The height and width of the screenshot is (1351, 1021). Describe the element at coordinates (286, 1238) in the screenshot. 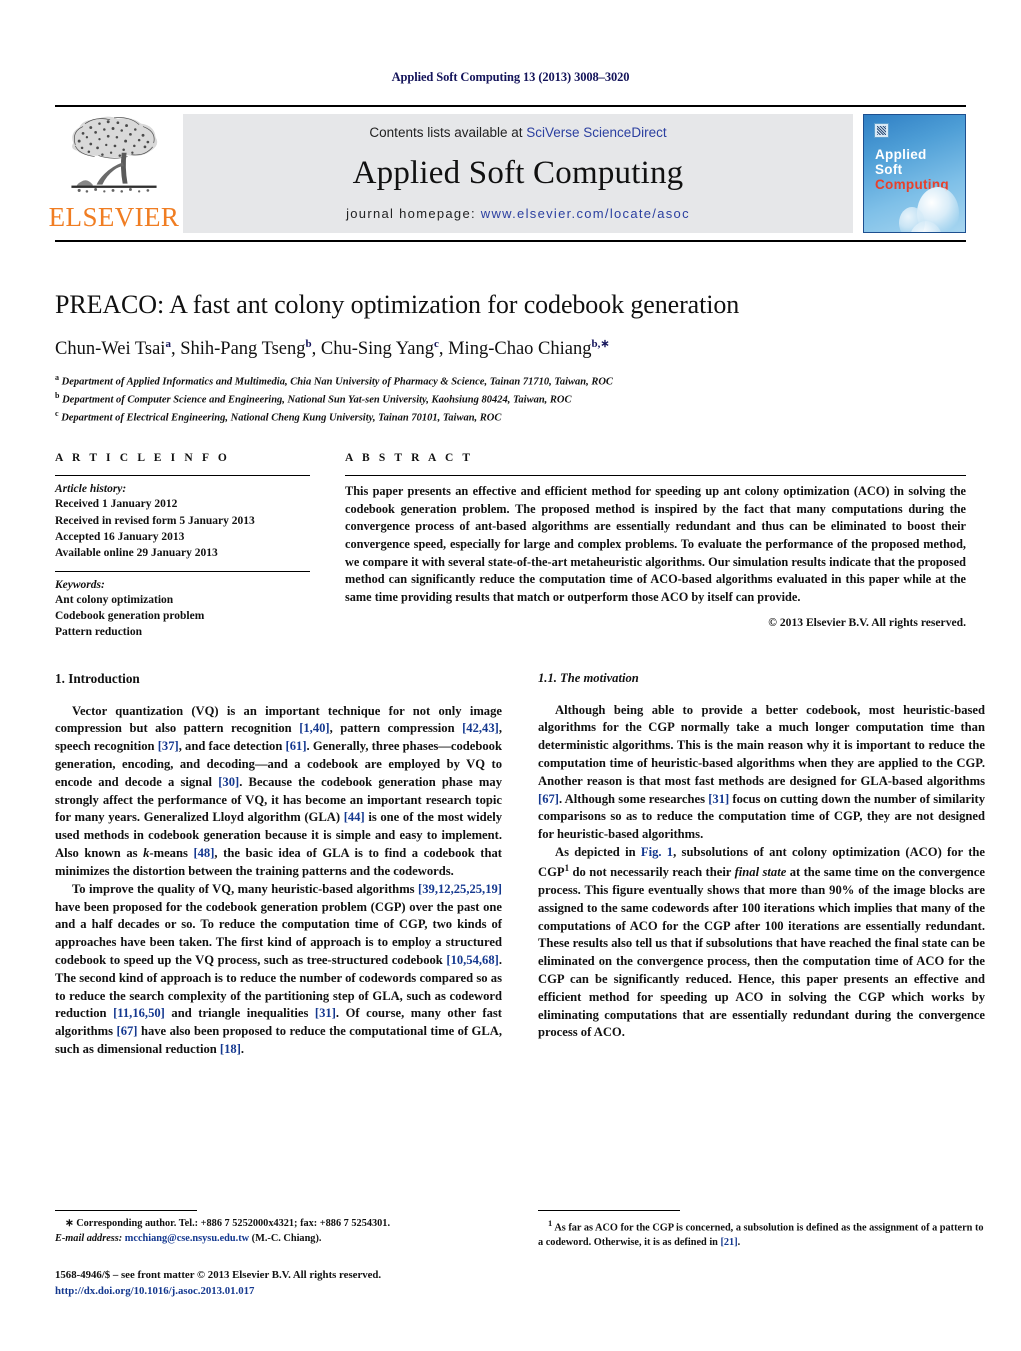

I see `email-suffix: (M.-C. Chiang).` at that location.